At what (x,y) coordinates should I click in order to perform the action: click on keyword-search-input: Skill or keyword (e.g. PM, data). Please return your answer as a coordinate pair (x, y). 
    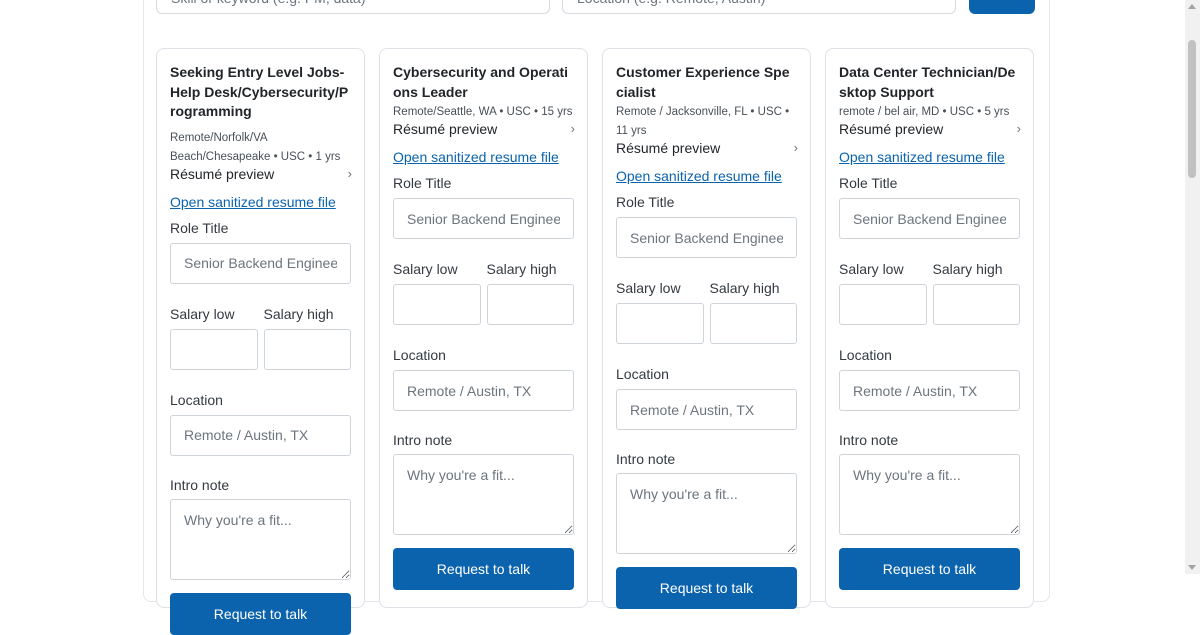
    Looking at the image, I should click on (353, 7).